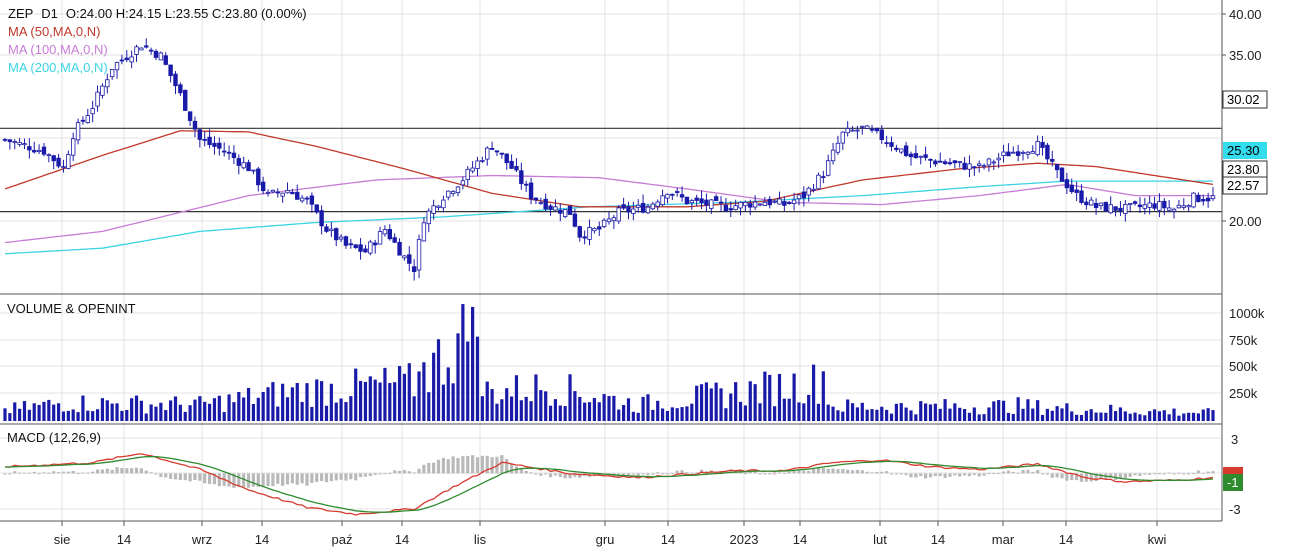 The height and width of the screenshot is (558, 1309). What do you see at coordinates (71, 308) in the screenshot?
I see `volume-panel-title: VOLUME & OPENINT` at bounding box center [71, 308].